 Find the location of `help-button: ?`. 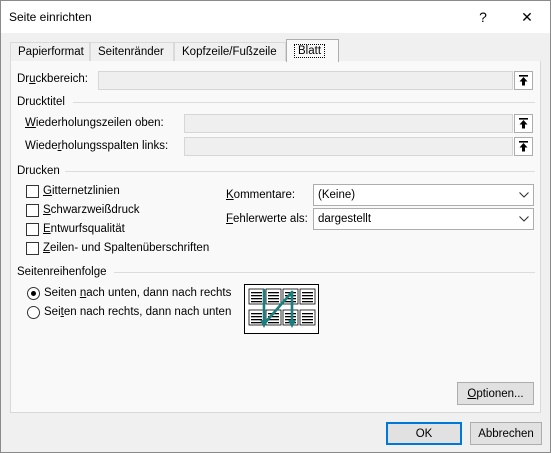

help-button: ? is located at coordinates (483, 17).